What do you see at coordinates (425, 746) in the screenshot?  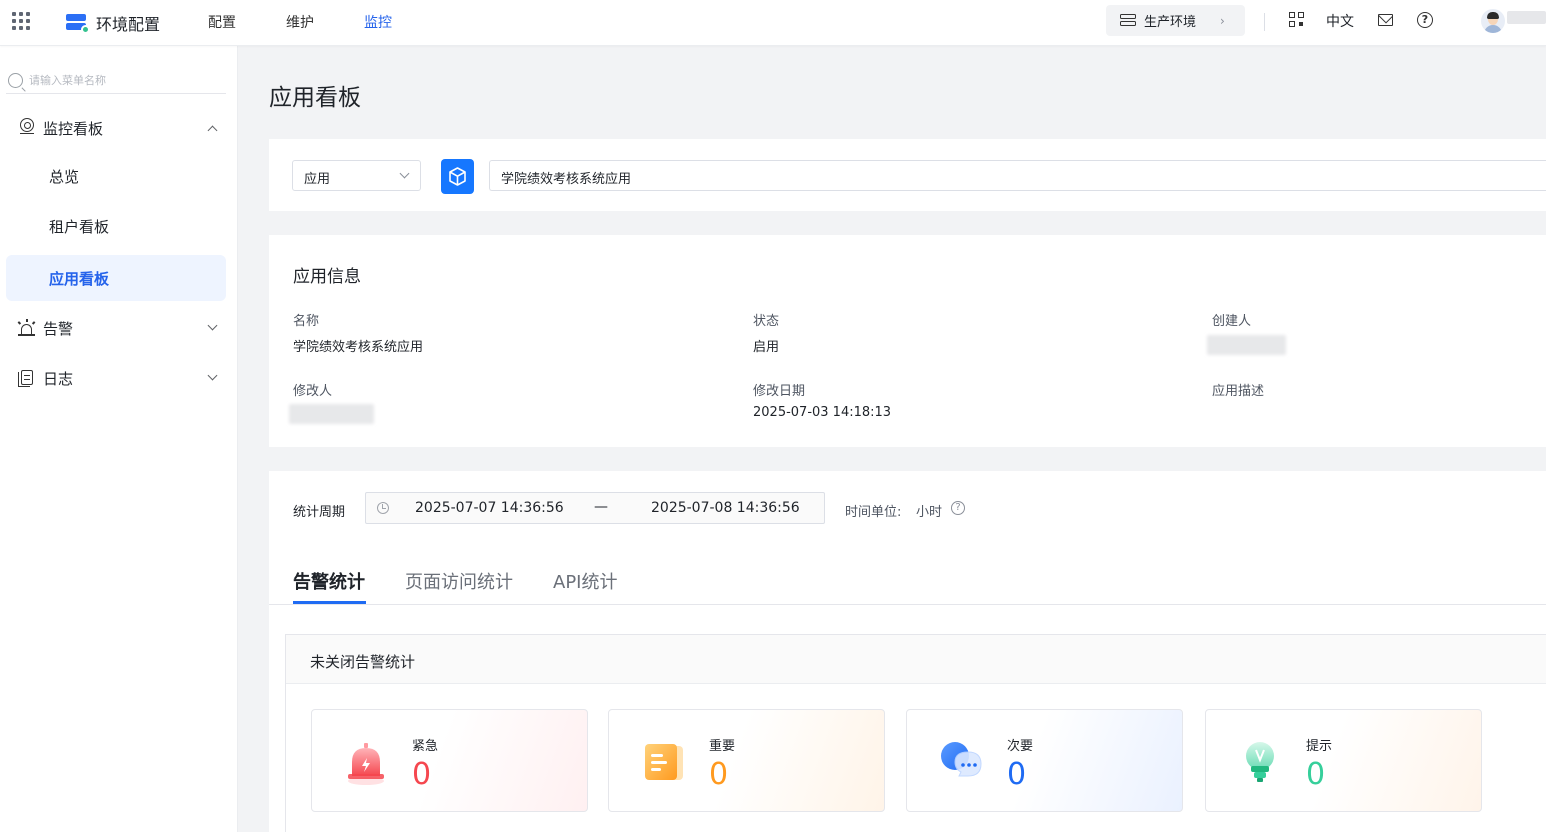 I see `stat-label: 紧急` at bounding box center [425, 746].